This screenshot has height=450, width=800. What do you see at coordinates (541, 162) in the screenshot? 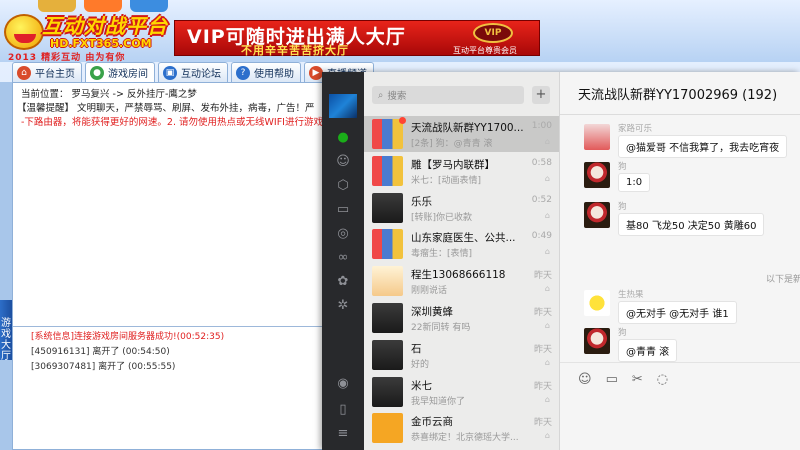
I see `conversation-time: 0:58` at bounding box center [541, 162].